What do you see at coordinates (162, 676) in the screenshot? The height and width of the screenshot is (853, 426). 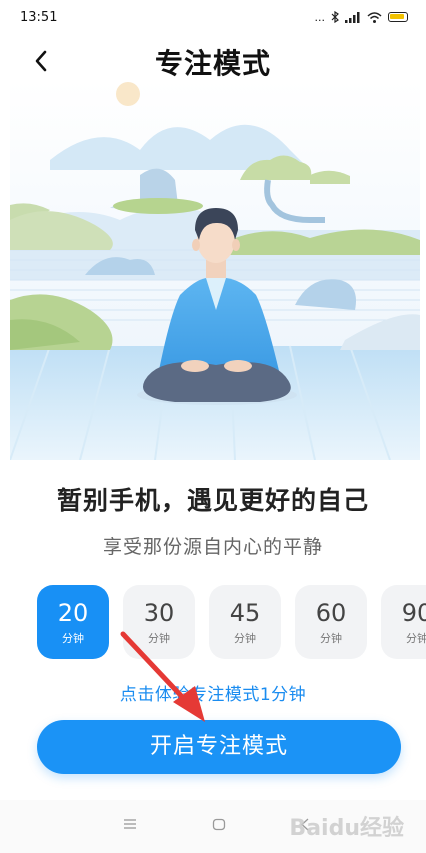 I see `red-arrow-icon` at bounding box center [162, 676].